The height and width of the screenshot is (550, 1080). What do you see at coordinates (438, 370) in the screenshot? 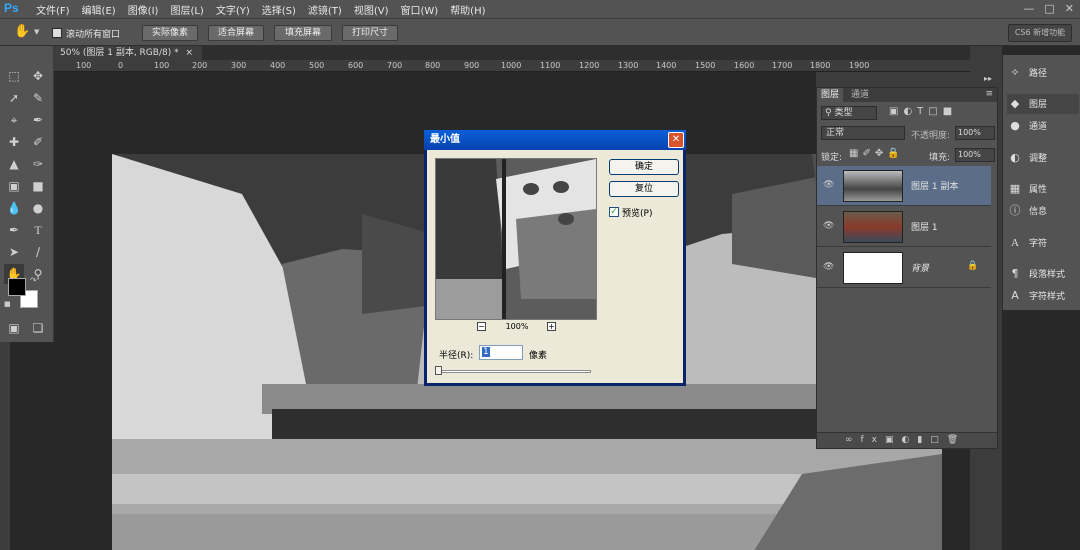
I see `radius-slider-thumb` at bounding box center [438, 370].